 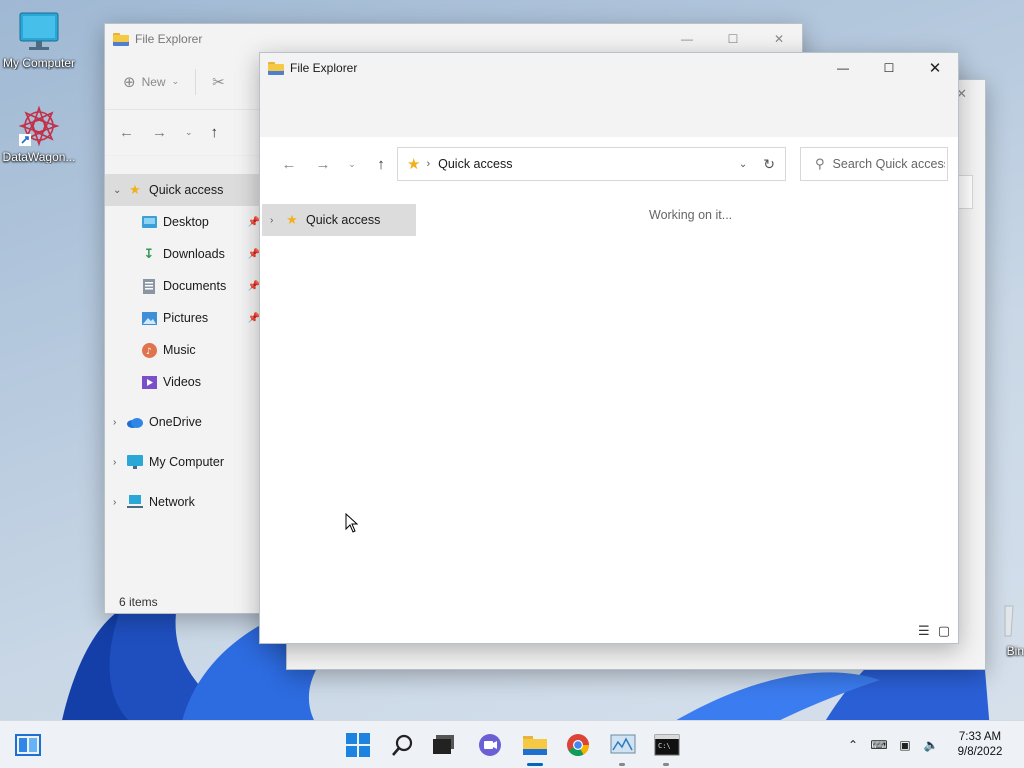 I want to click on nav-item-pictures: Pictures 📌, so click(x=183, y=318).